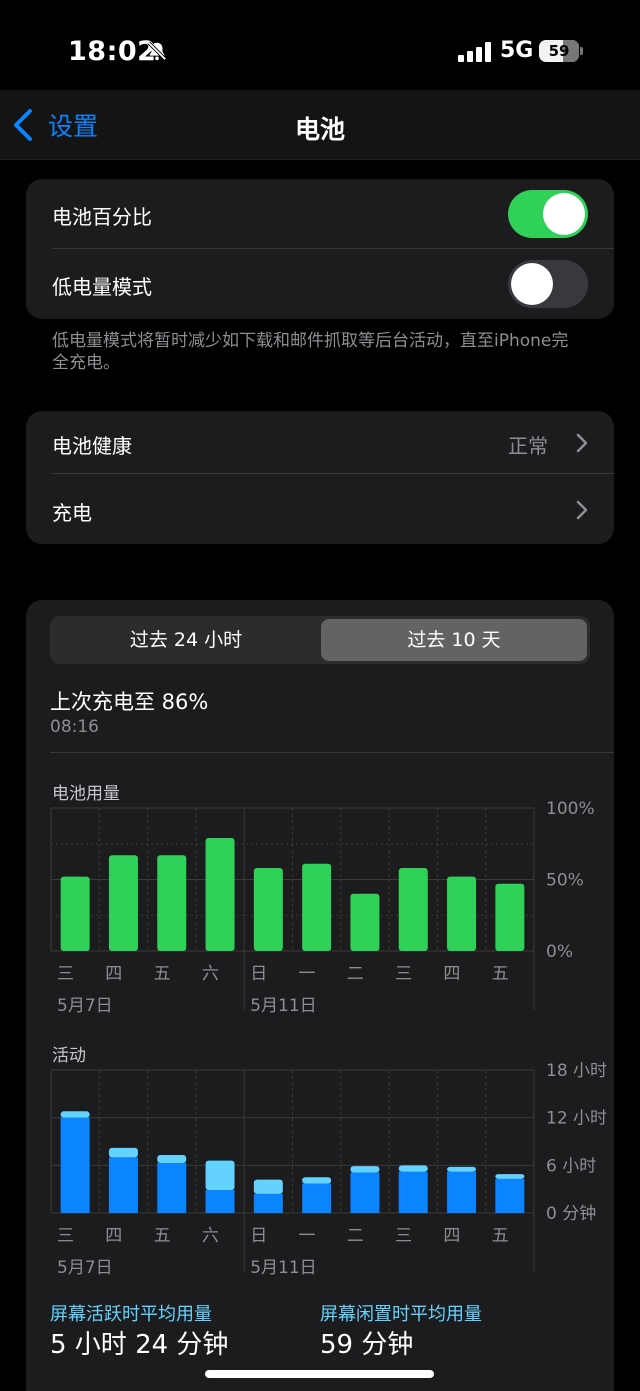 This screenshot has height=1391, width=640. What do you see at coordinates (72, 513) in the screenshot?
I see `charging-label: 充电` at bounding box center [72, 513].